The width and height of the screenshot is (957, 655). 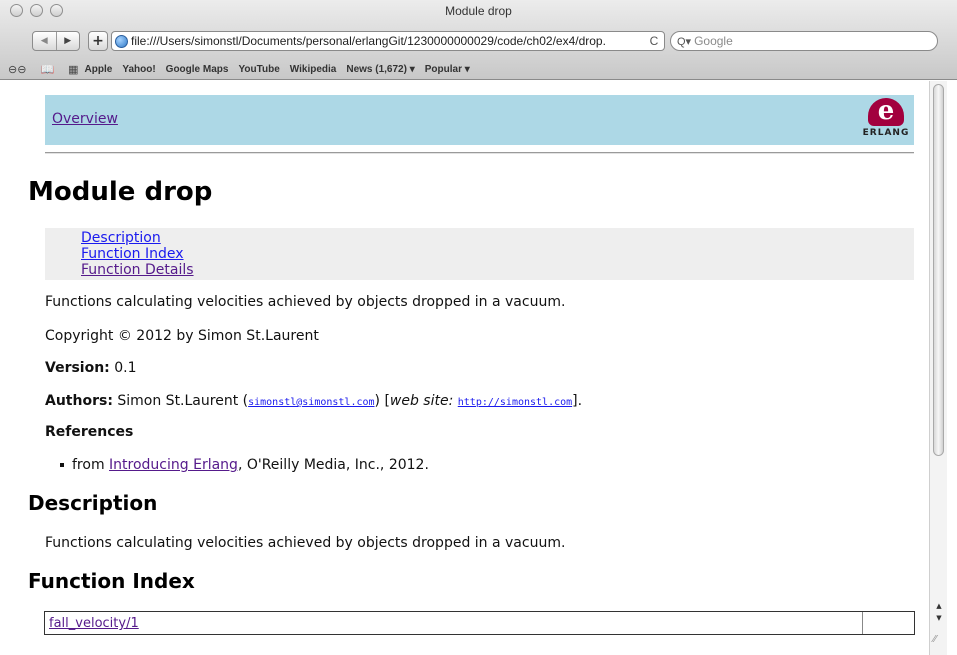 I want to click on title-bar: Module drop, so click(x=478, y=10).